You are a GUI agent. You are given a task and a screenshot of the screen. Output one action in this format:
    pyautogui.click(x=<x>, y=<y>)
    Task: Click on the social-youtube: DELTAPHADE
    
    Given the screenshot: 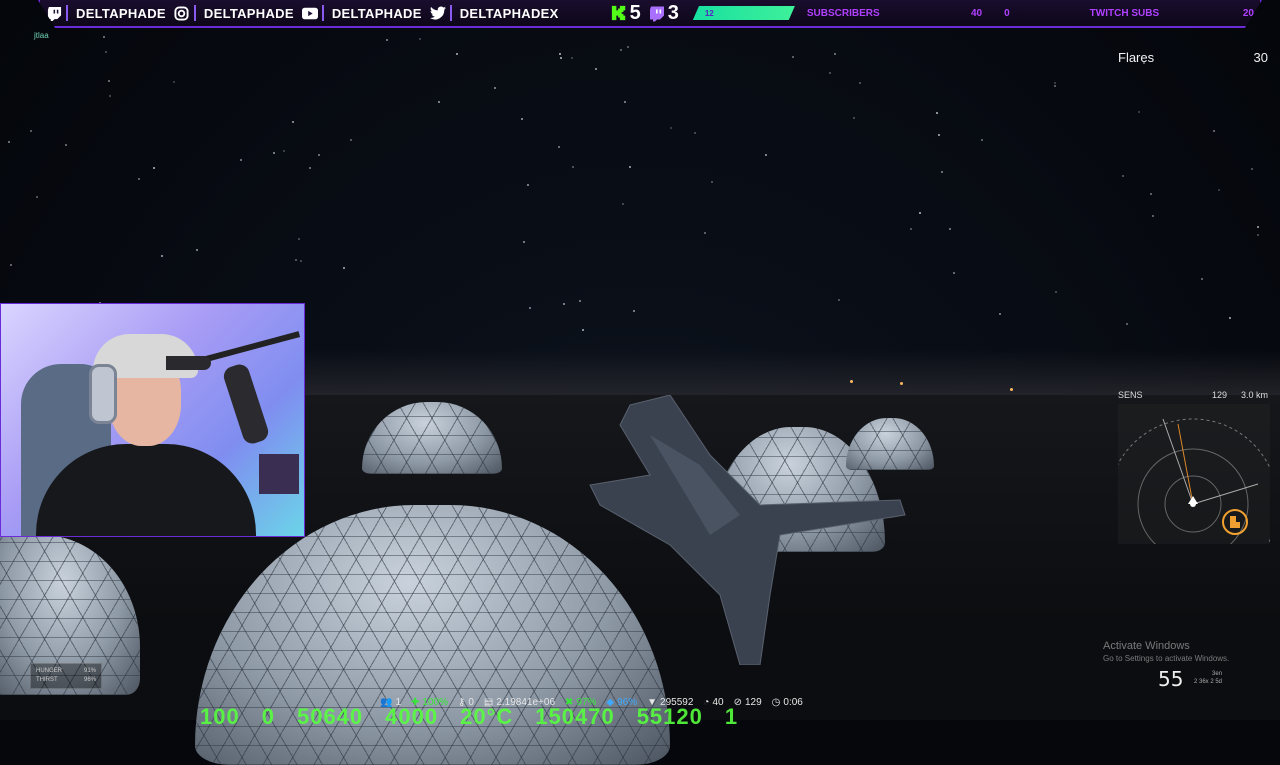 What is the action you would take?
    pyautogui.click(x=360, y=13)
    